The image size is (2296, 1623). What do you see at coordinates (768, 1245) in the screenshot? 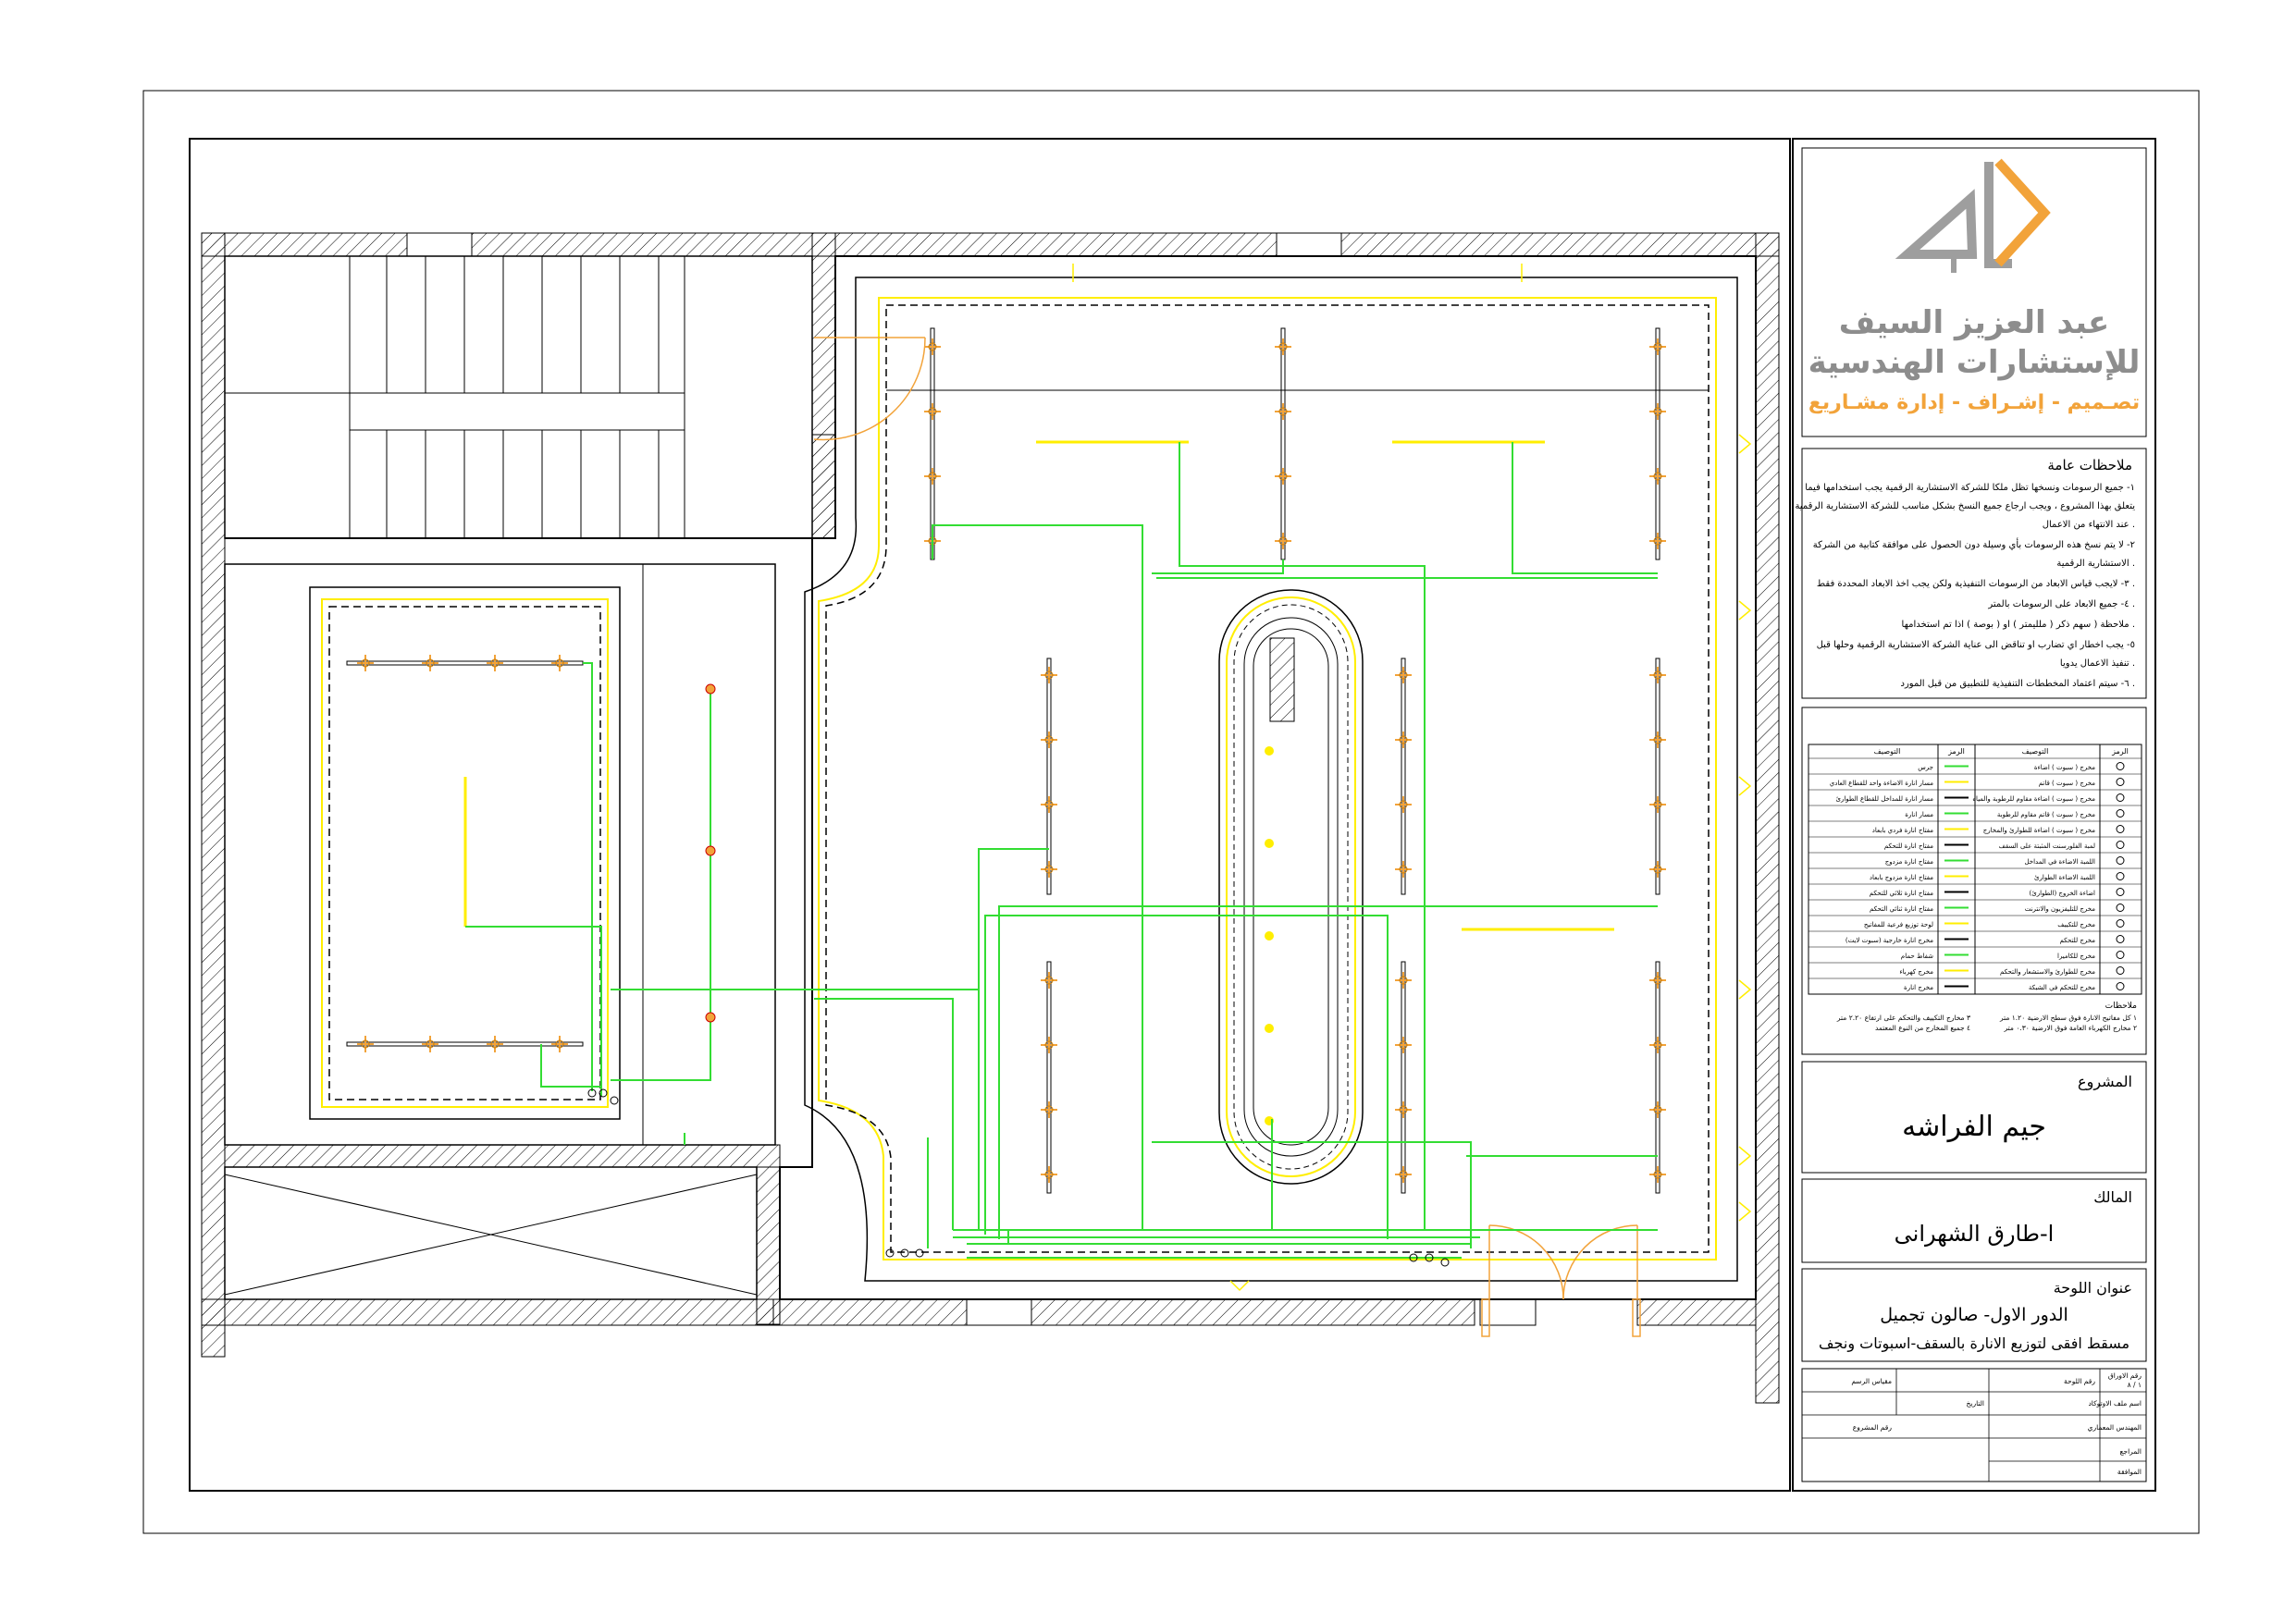
I see `wall-lower-mid` at bounding box center [768, 1245].